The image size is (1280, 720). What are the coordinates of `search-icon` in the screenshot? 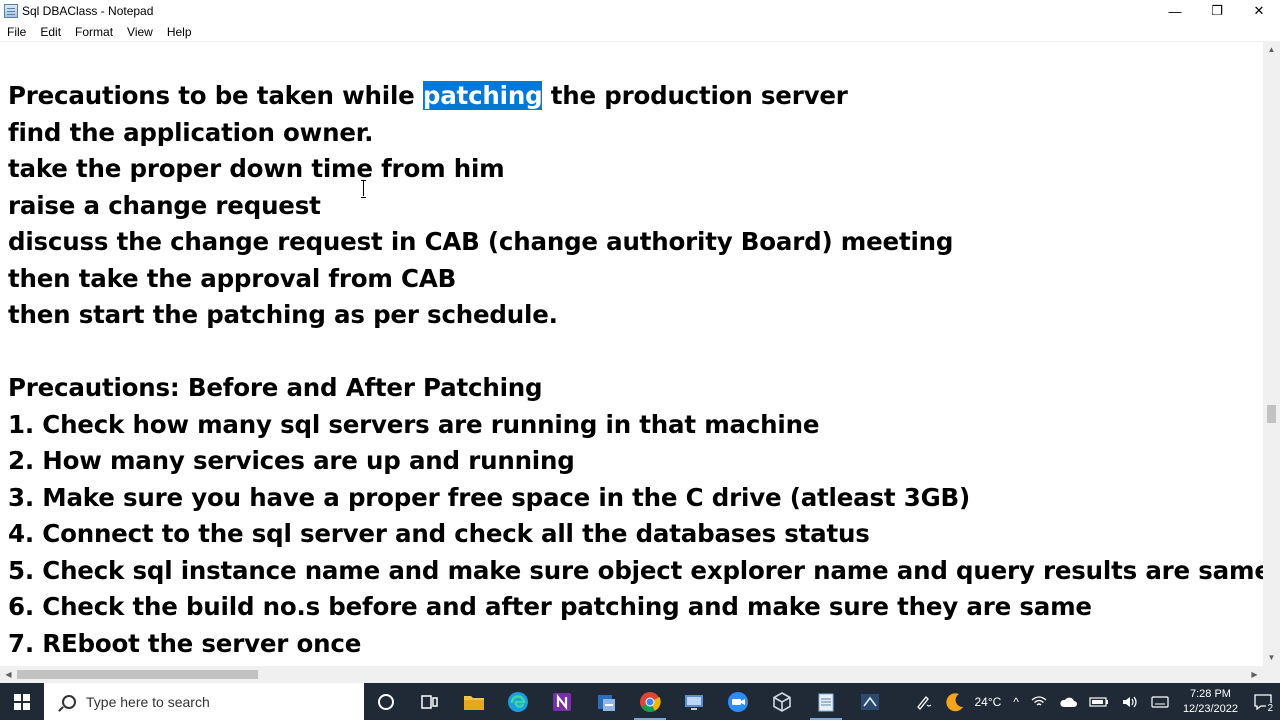 It's located at (69, 701).